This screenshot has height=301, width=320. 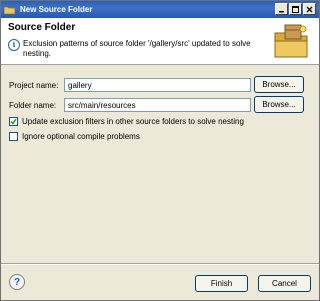 I want to click on project-name-row: Project name: gallery, so click(x=130, y=85).